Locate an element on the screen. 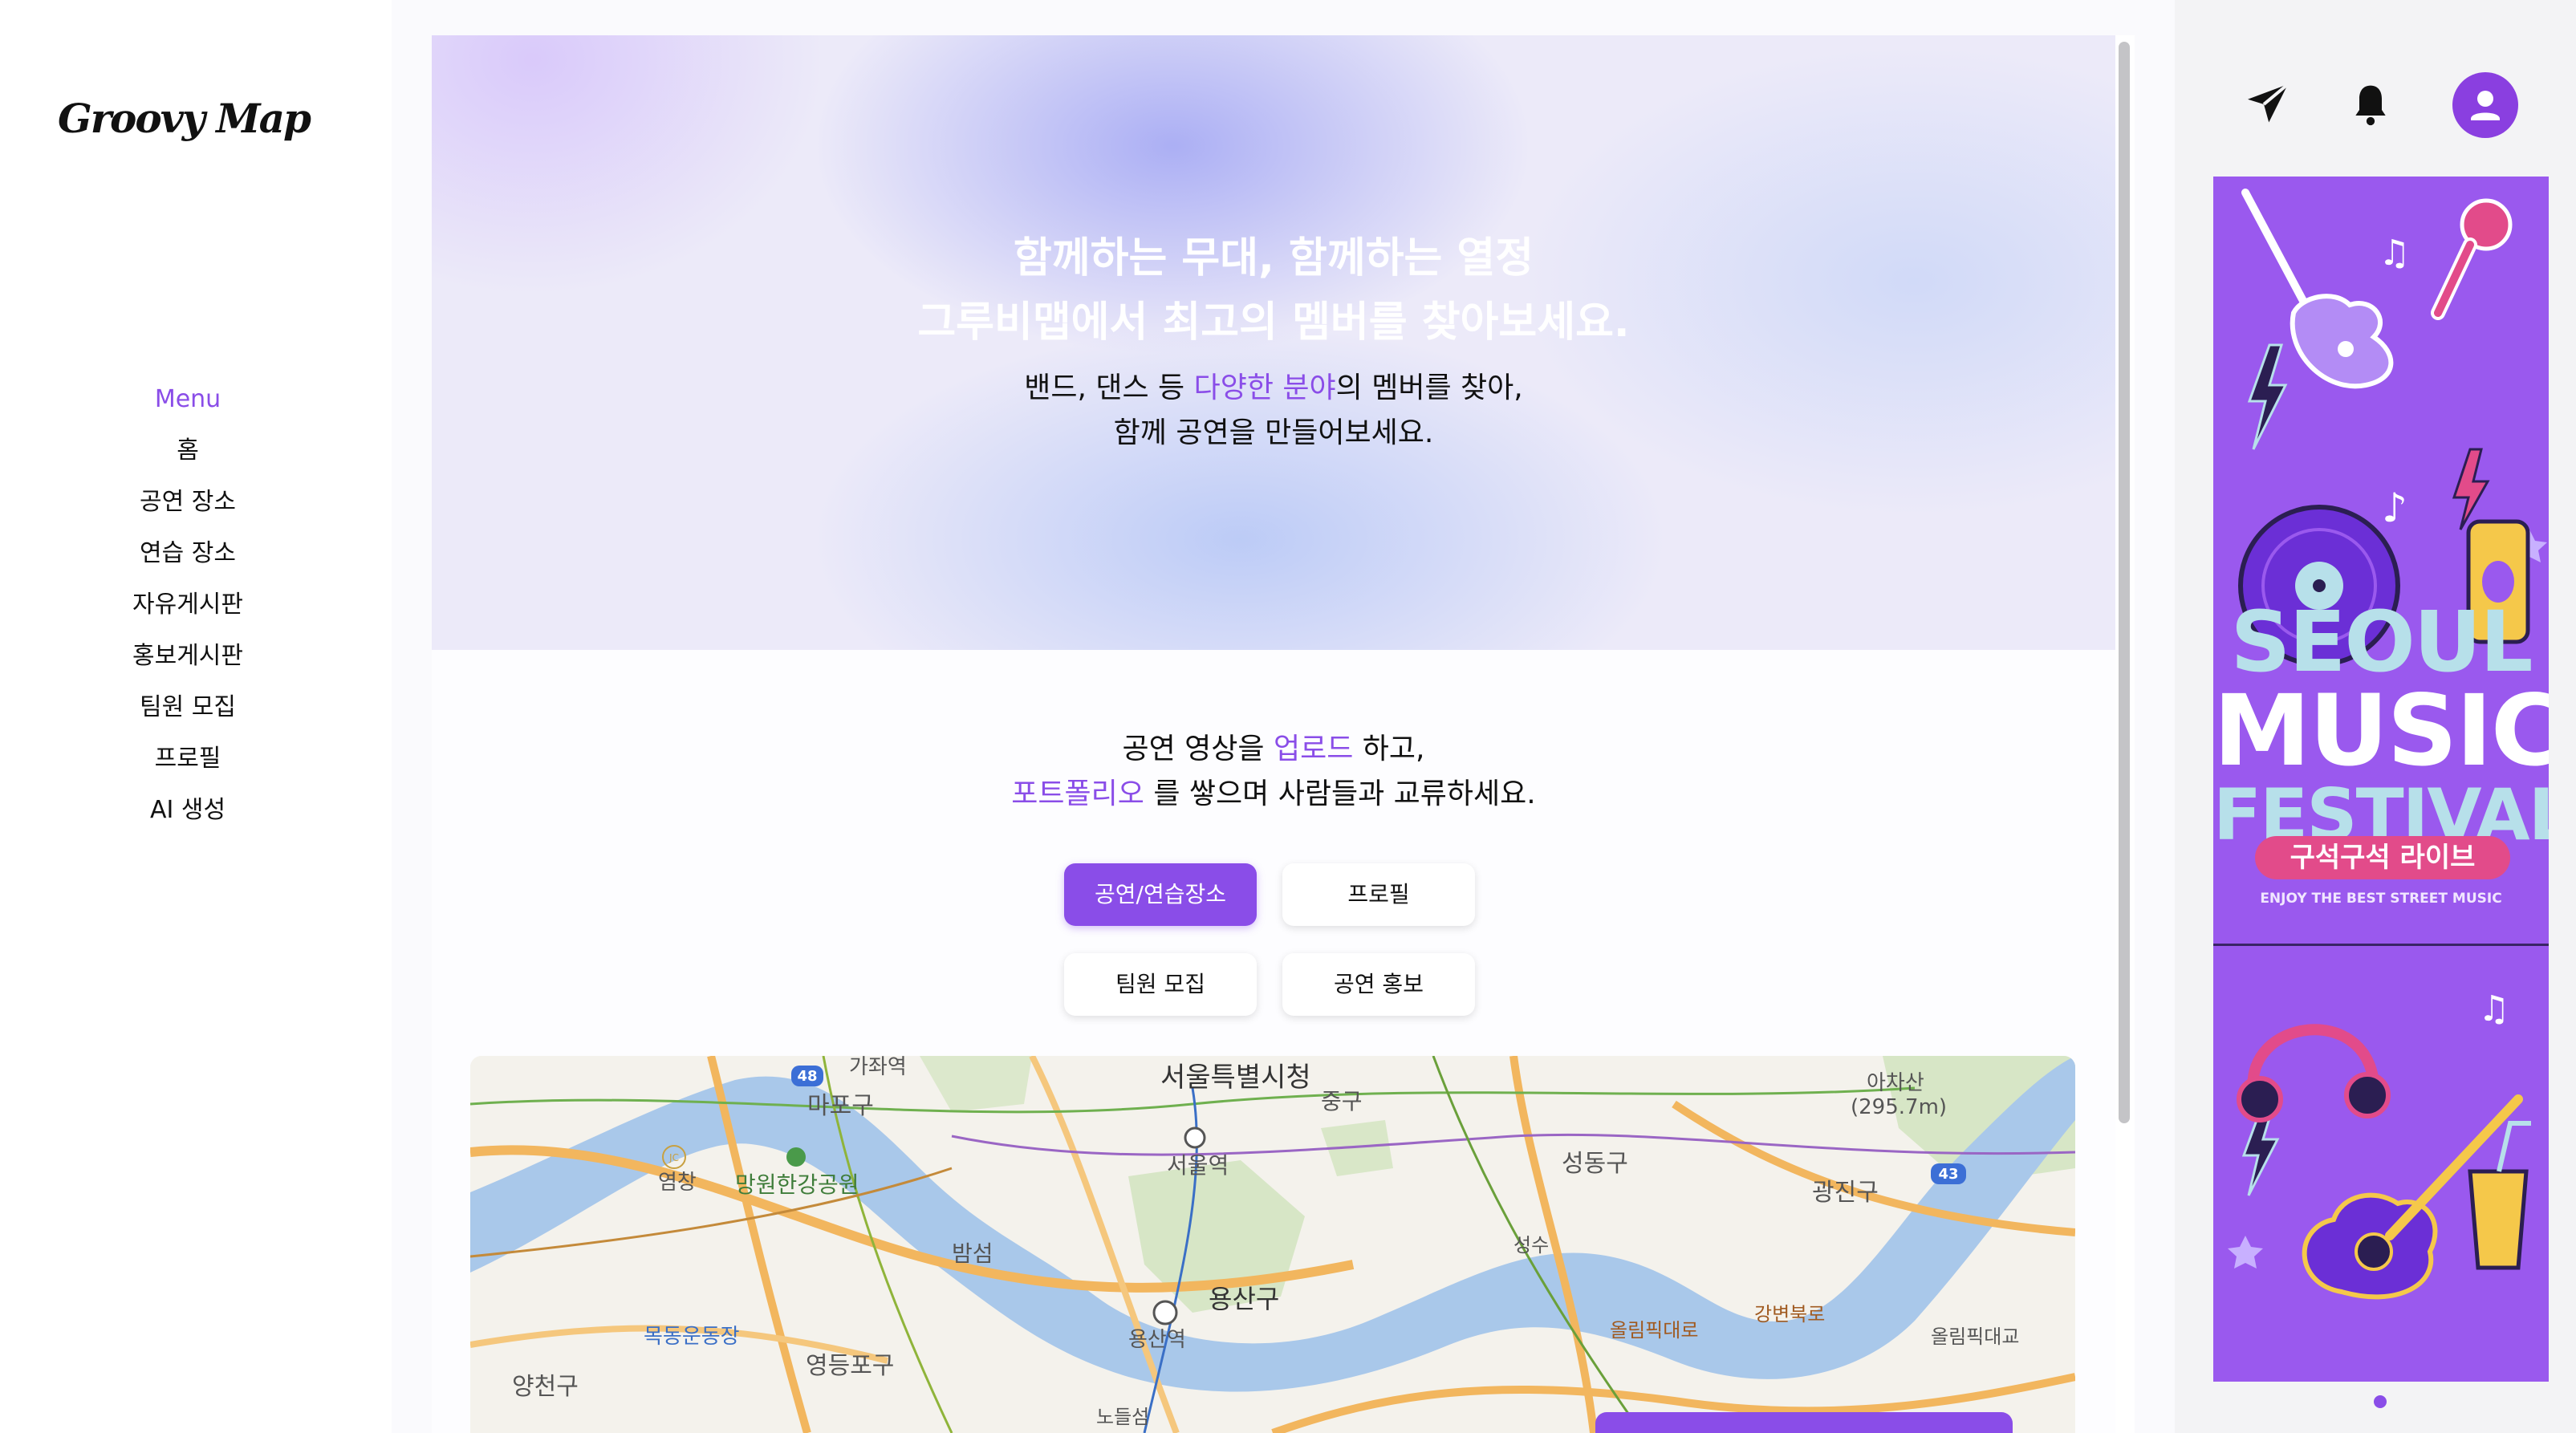  route-badge-43: 43 is located at coordinates (1948, 1174).